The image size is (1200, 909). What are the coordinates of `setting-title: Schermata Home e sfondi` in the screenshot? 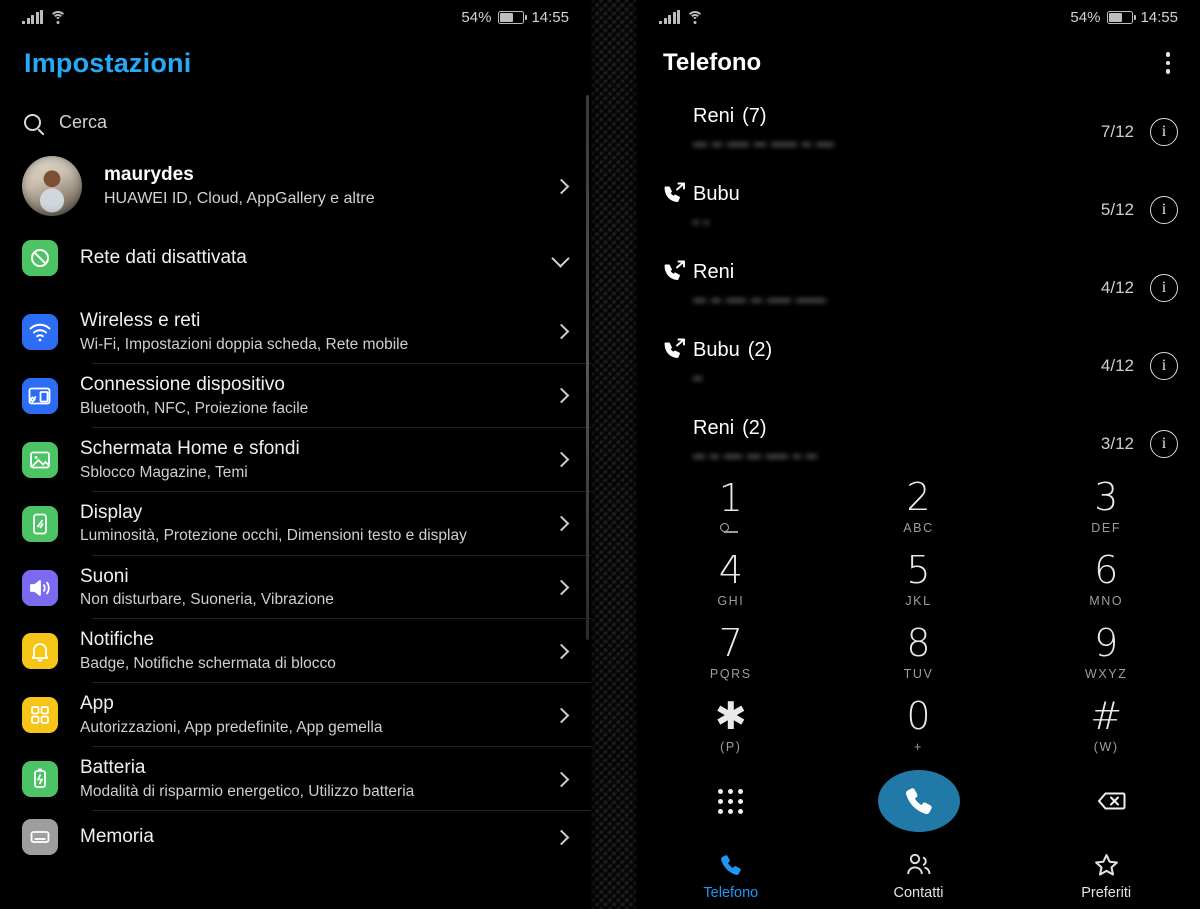 It's located at (190, 448).